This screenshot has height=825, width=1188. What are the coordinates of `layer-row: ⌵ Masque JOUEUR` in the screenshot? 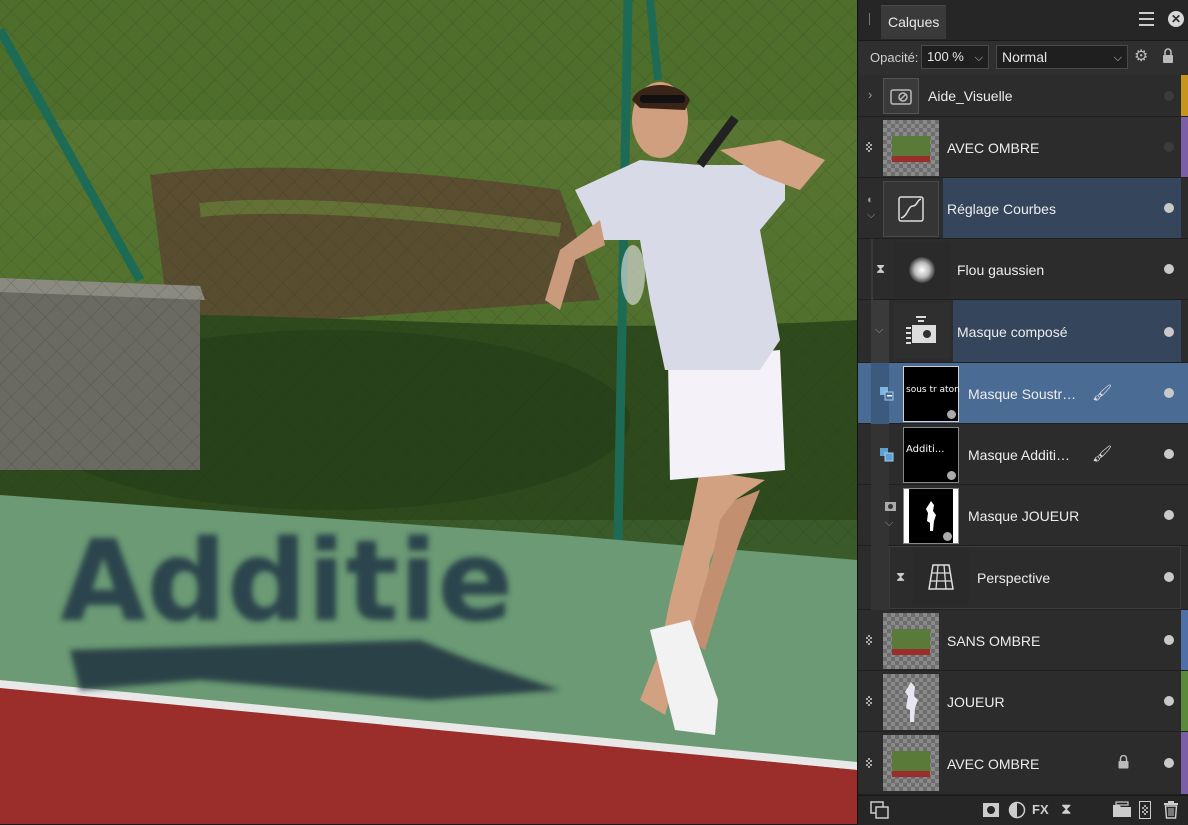 It's located at (1023, 515).